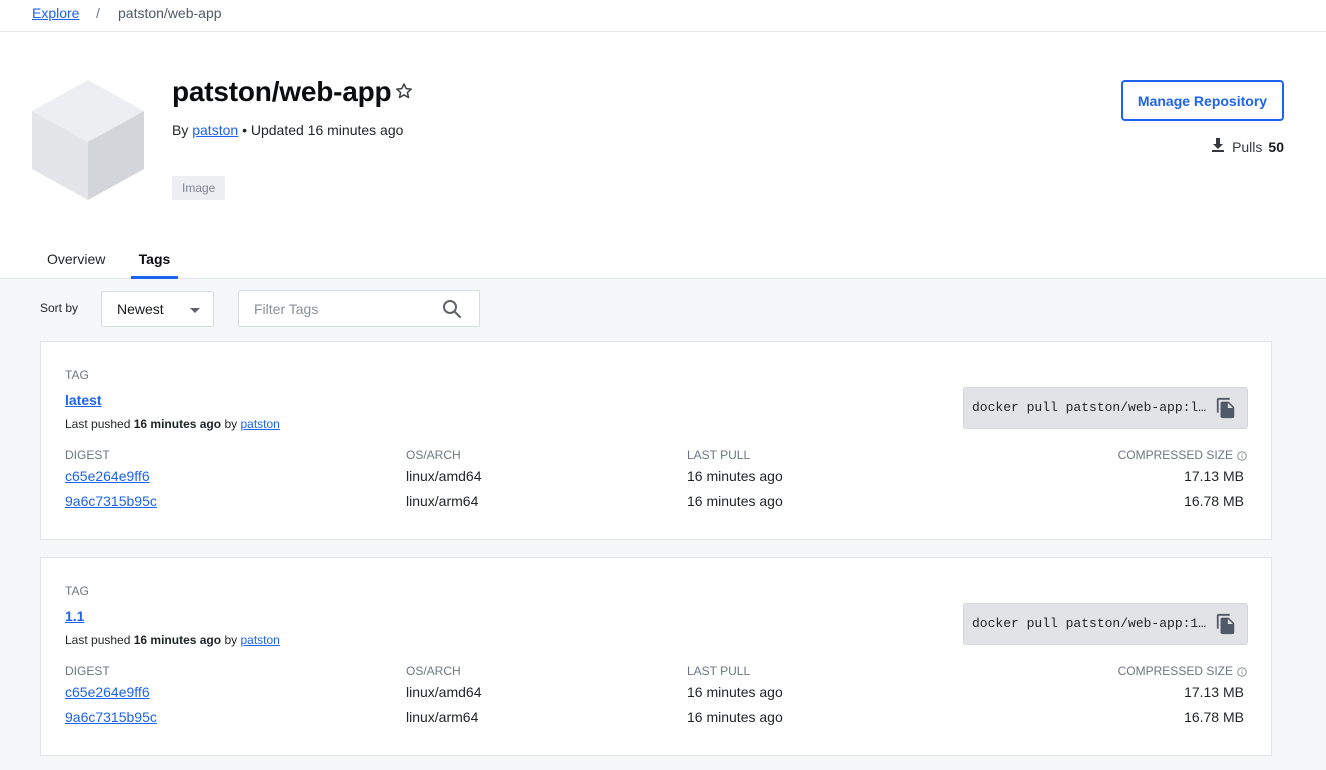 The height and width of the screenshot is (770, 1326). What do you see at coordinates (1276, 146) in the screenshot?
I see `pulls-count: 50` at bounding box center [1276, 146].